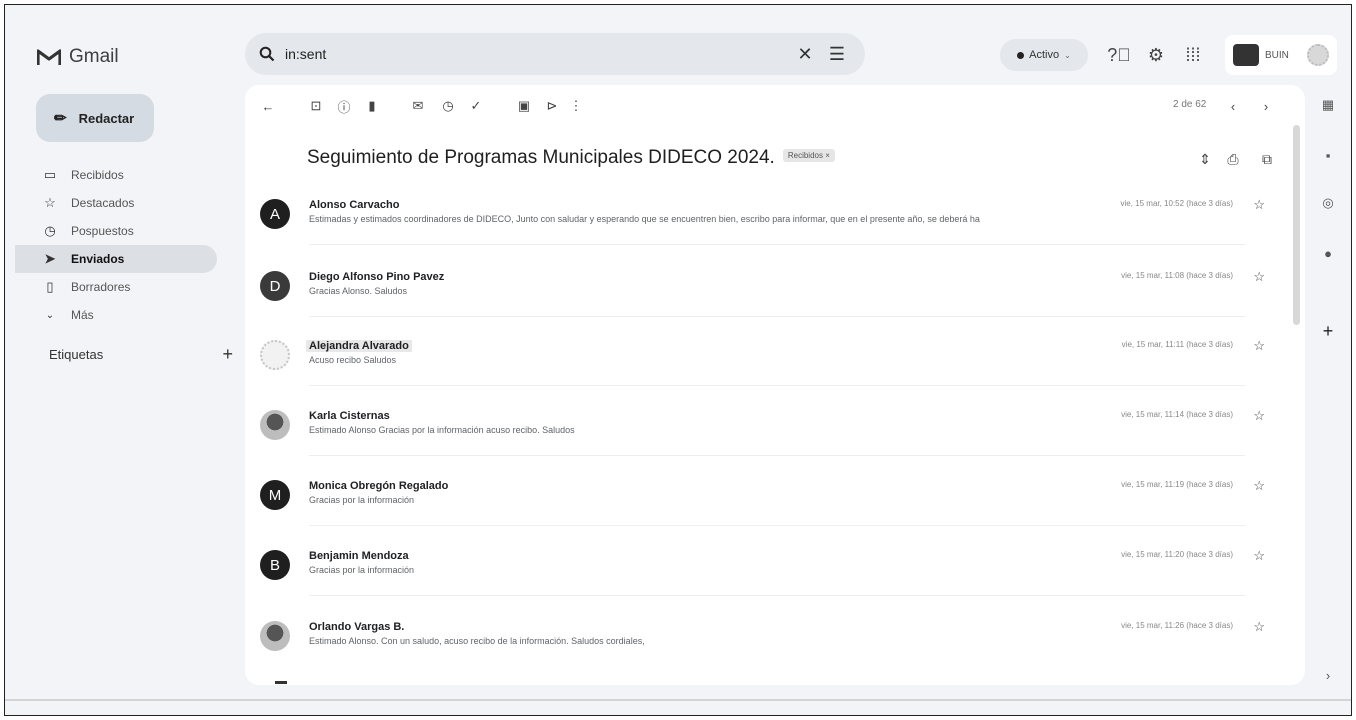 This screenshot has width=1356, height=720. Describe the element at coordinates (76, 354) in the screenshot. I see `labels-title: Etiquetas` at that location.